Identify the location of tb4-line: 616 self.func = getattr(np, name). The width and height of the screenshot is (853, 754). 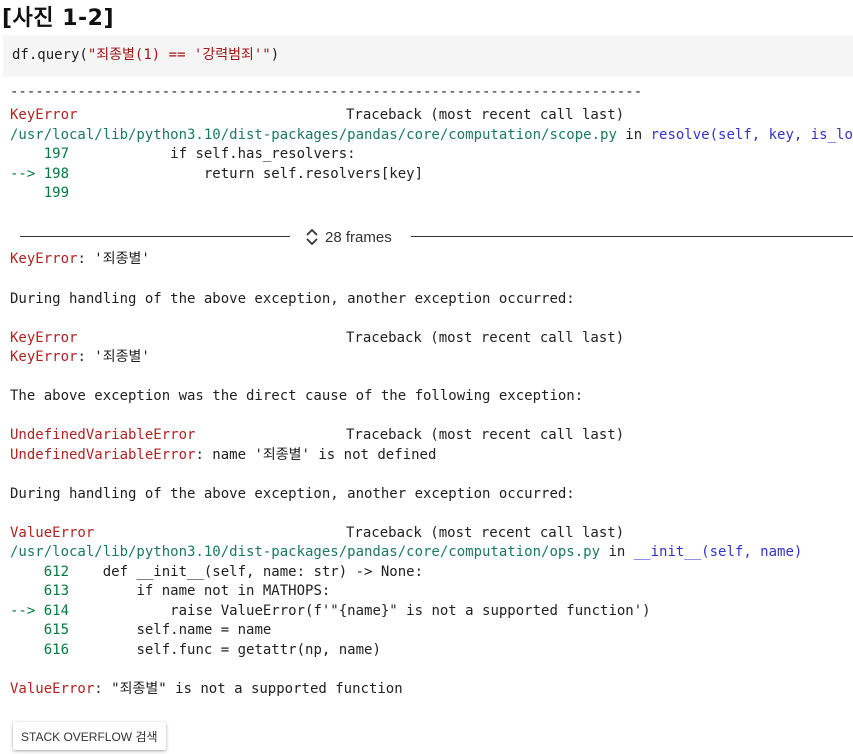
(195, 651).